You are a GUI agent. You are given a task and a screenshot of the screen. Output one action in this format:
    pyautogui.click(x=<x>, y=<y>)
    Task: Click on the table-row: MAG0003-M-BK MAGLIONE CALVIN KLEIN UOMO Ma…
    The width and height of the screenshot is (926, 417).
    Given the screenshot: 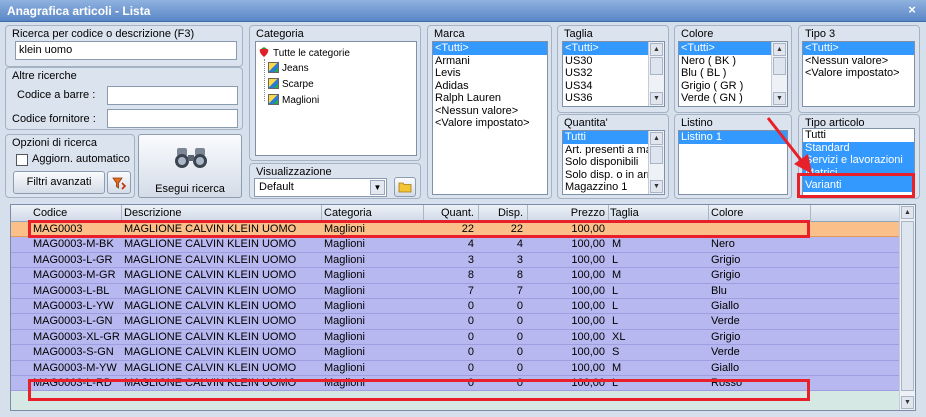 What is the action you would take?
    pyautogui.click(x=455, y=245)
    